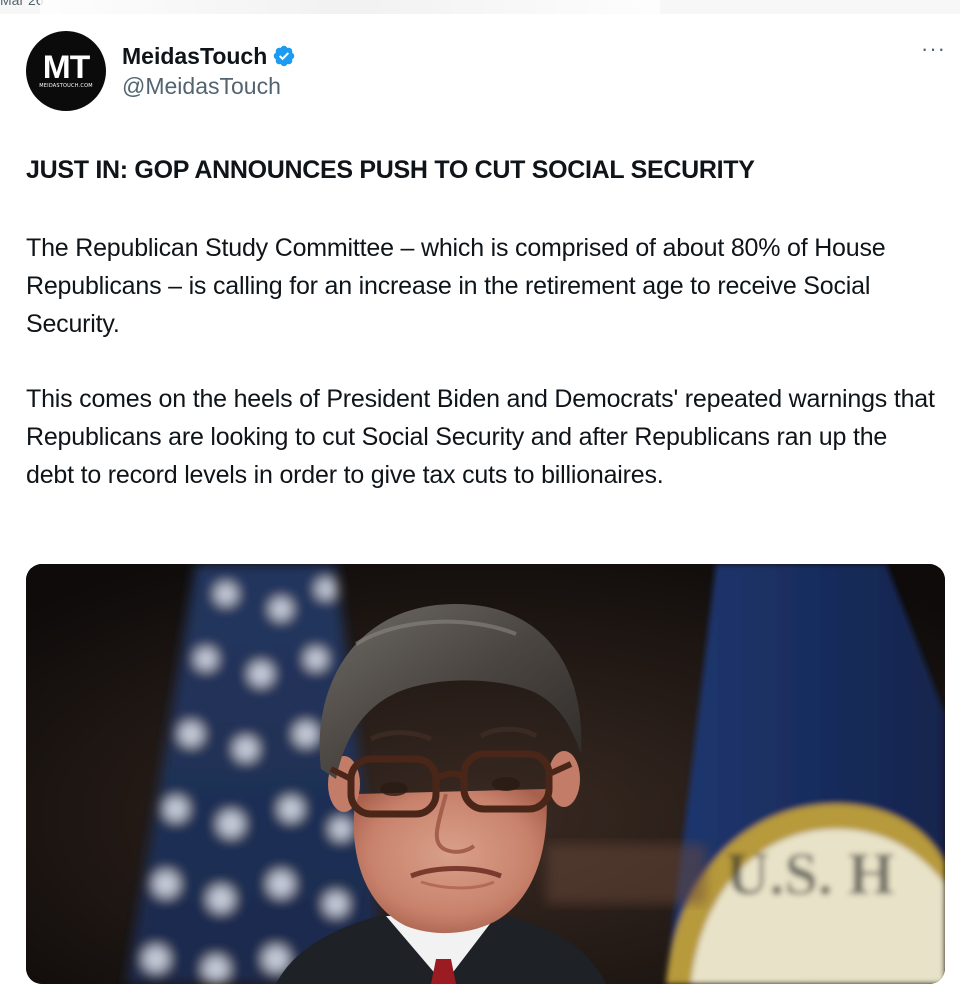 The image size is (960, 984). I want to click on top-strip: Mar 26, so click(480, 7).